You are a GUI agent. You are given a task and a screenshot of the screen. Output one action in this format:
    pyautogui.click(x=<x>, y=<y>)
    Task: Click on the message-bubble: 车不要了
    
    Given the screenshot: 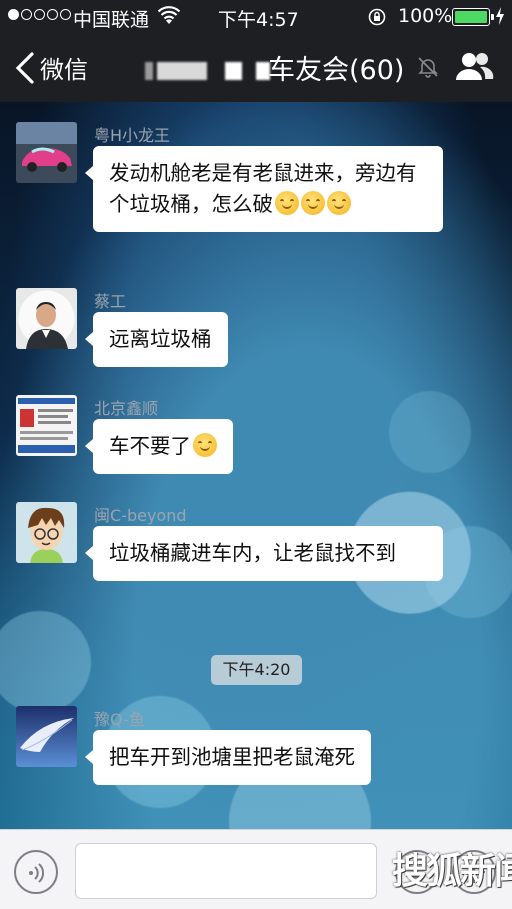 What is the action you would take?
    pyautogui.click(x=159, y=446)
    